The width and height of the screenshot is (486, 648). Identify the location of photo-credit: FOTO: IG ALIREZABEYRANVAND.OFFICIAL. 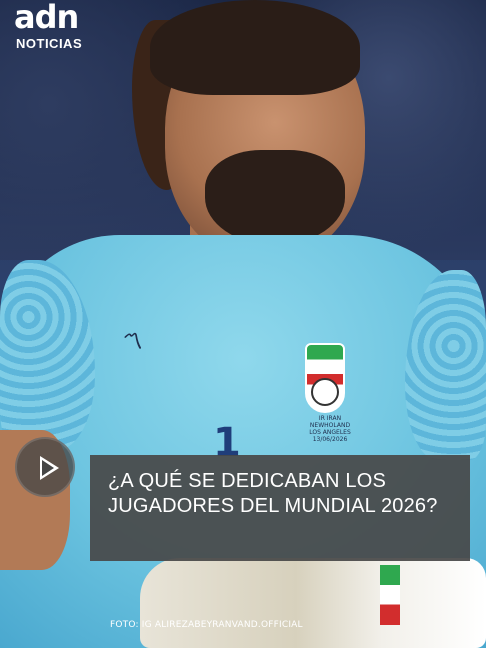
(206, 625).